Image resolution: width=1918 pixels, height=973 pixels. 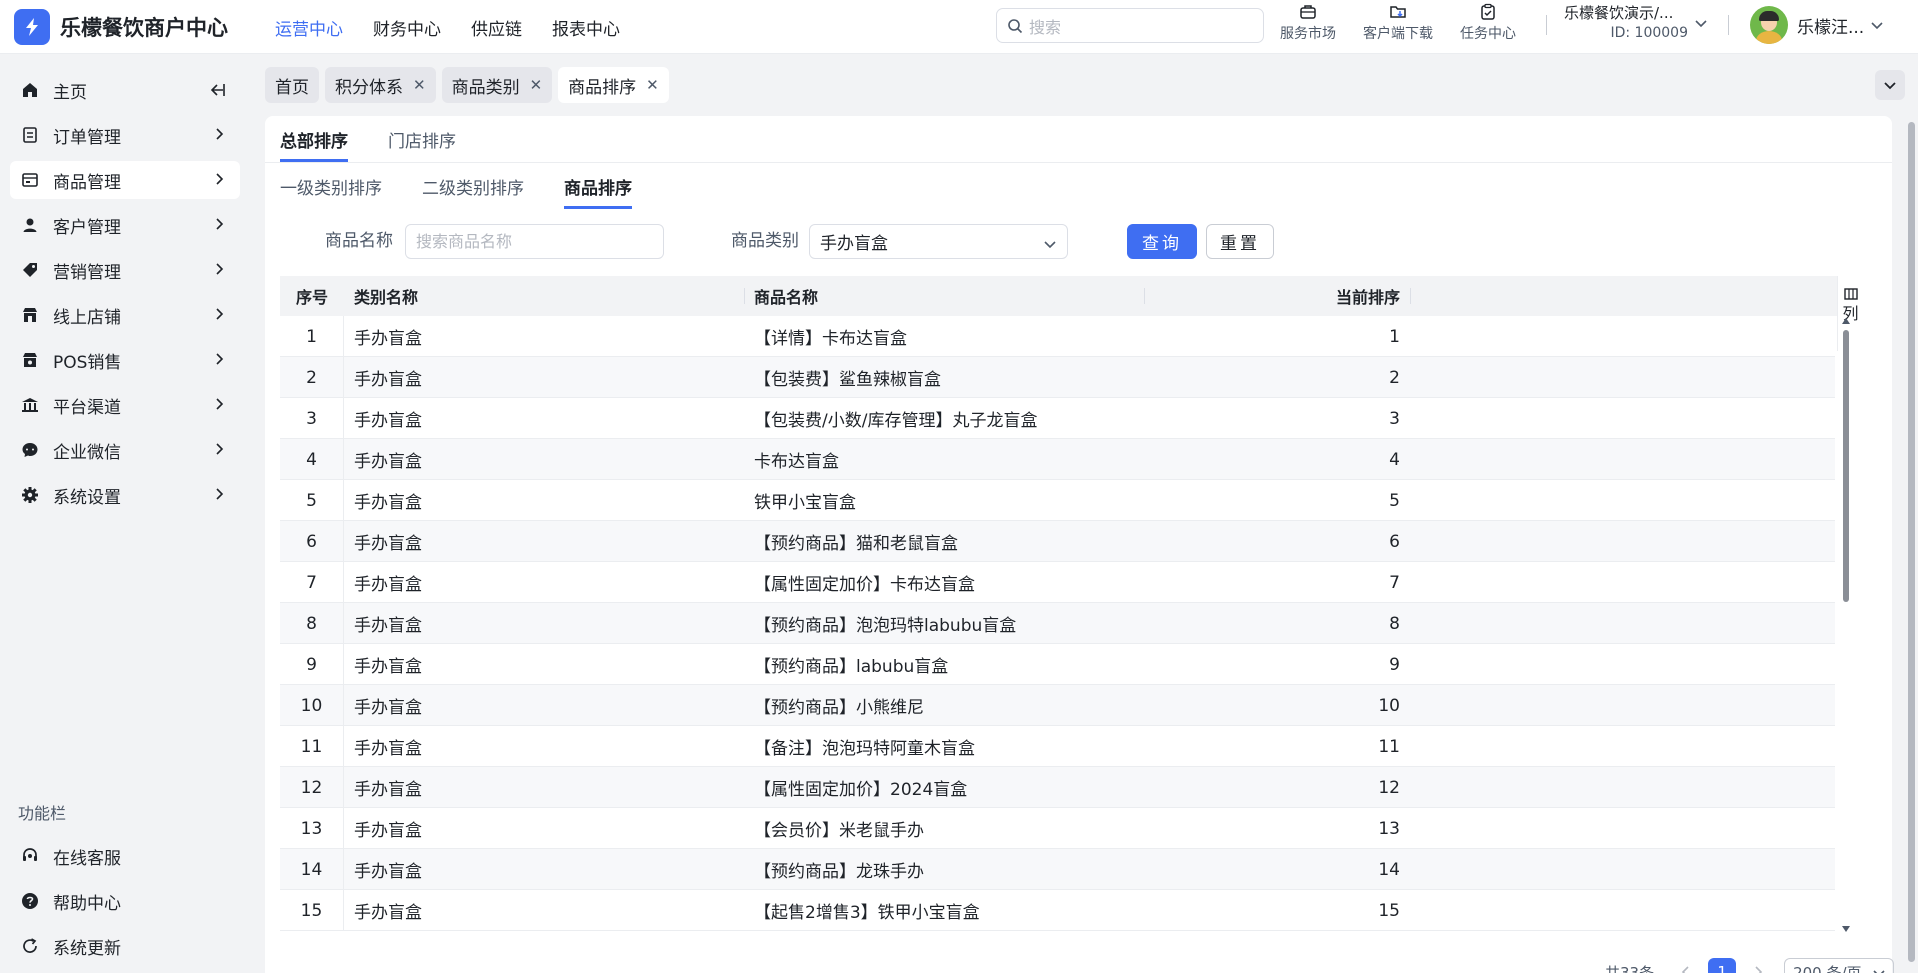 I want to click on shop-icon, so click(x=30, y=315).